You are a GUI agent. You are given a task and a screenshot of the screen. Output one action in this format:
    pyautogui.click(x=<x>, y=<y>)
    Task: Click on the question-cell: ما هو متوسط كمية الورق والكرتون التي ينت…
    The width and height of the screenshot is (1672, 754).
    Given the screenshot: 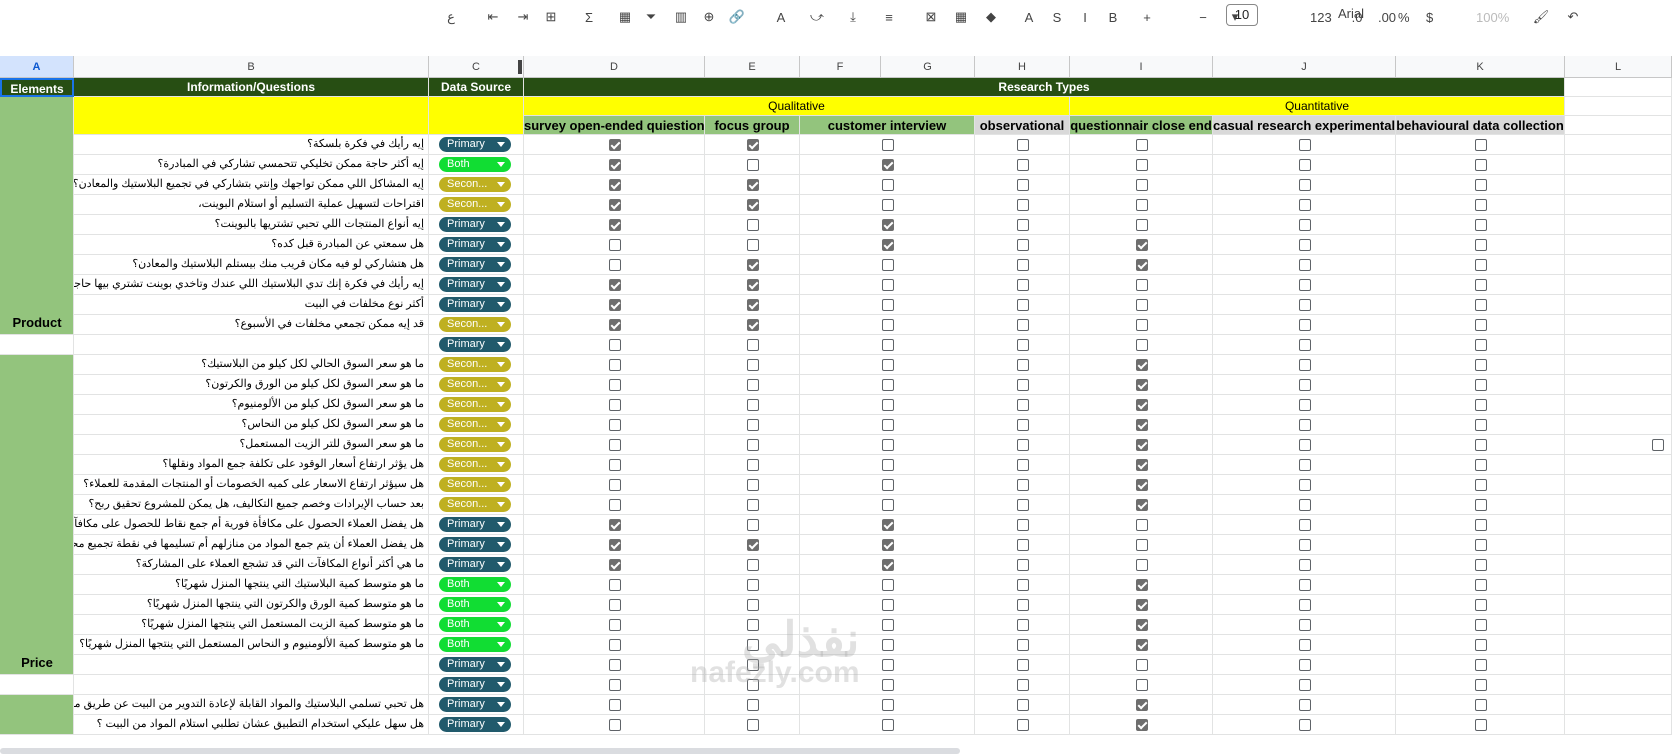 What is the action you would take?
    pyautogui.click(x=251, y=605)
    